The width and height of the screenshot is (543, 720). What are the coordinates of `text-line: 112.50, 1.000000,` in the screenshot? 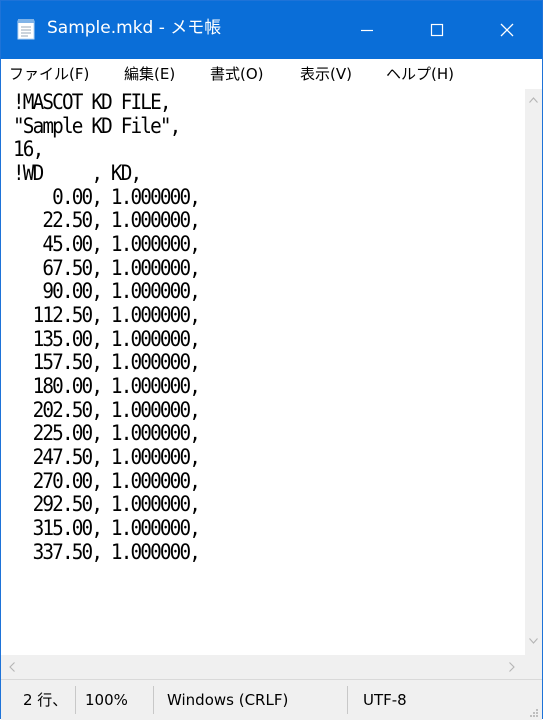 It's located at (107, 315).